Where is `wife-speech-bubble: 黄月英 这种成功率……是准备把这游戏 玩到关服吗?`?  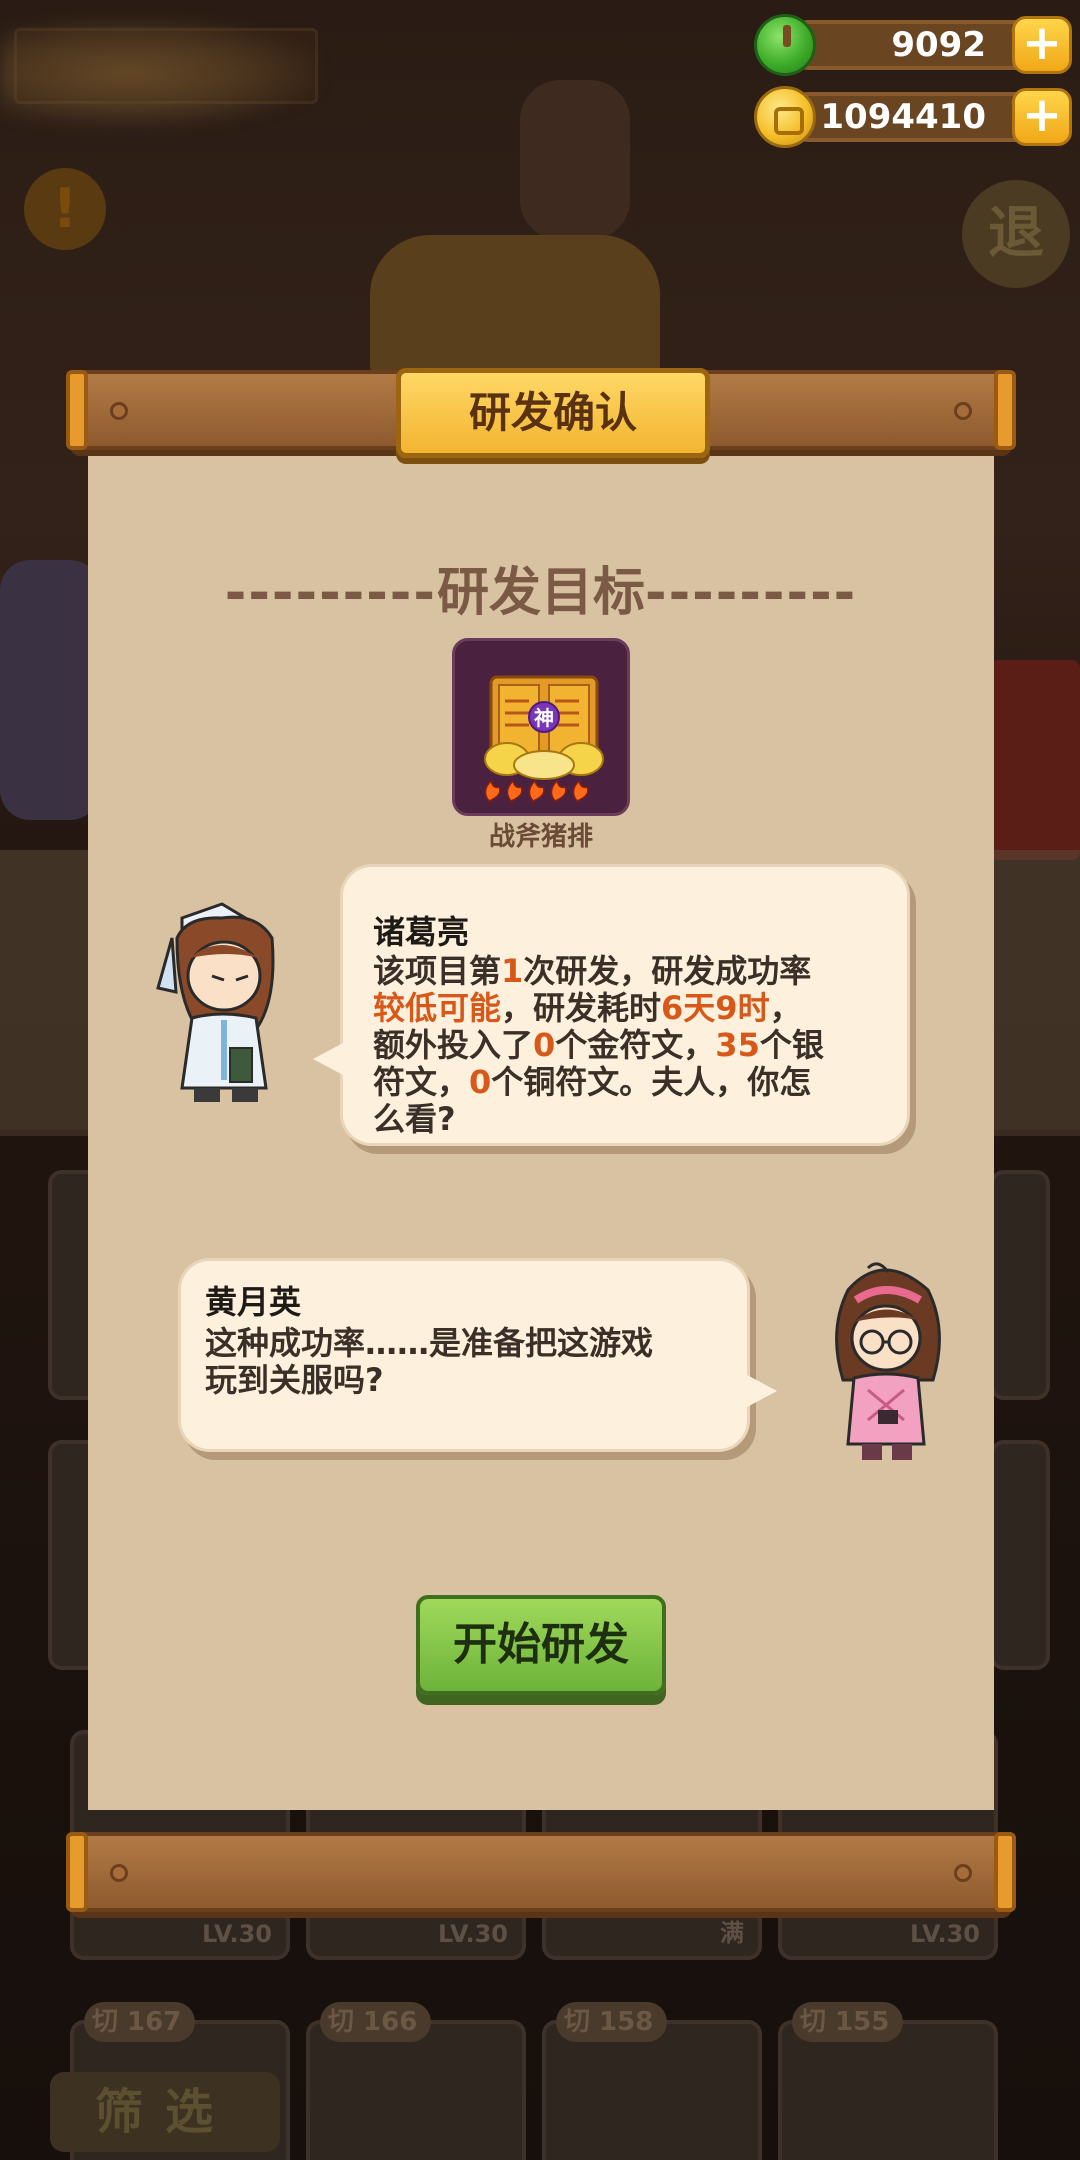 wife-speech-bubble: 黄月英 这种成功率……是准备把这游戏 玩到关服吗? is located at coordinates (477, 1355).